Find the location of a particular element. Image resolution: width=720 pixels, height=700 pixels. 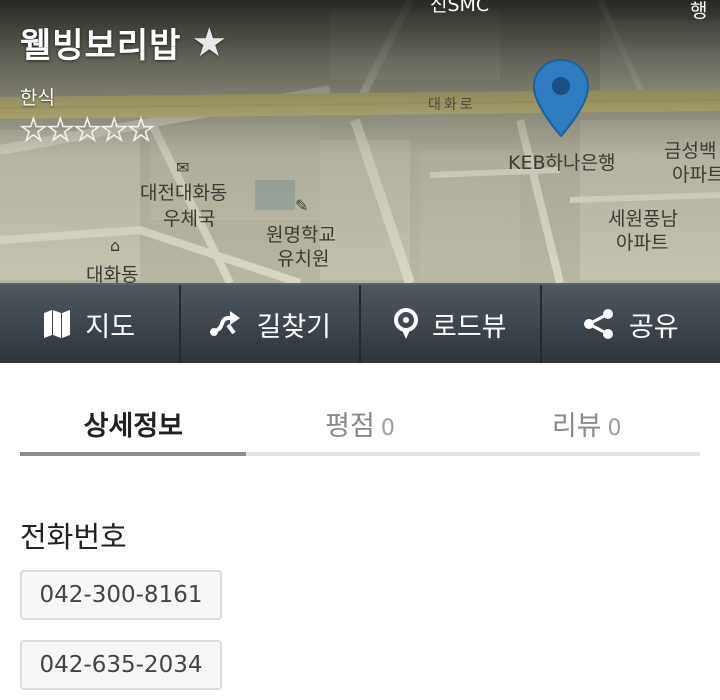

map-button: 지도 is located at coordinates (90, 324).